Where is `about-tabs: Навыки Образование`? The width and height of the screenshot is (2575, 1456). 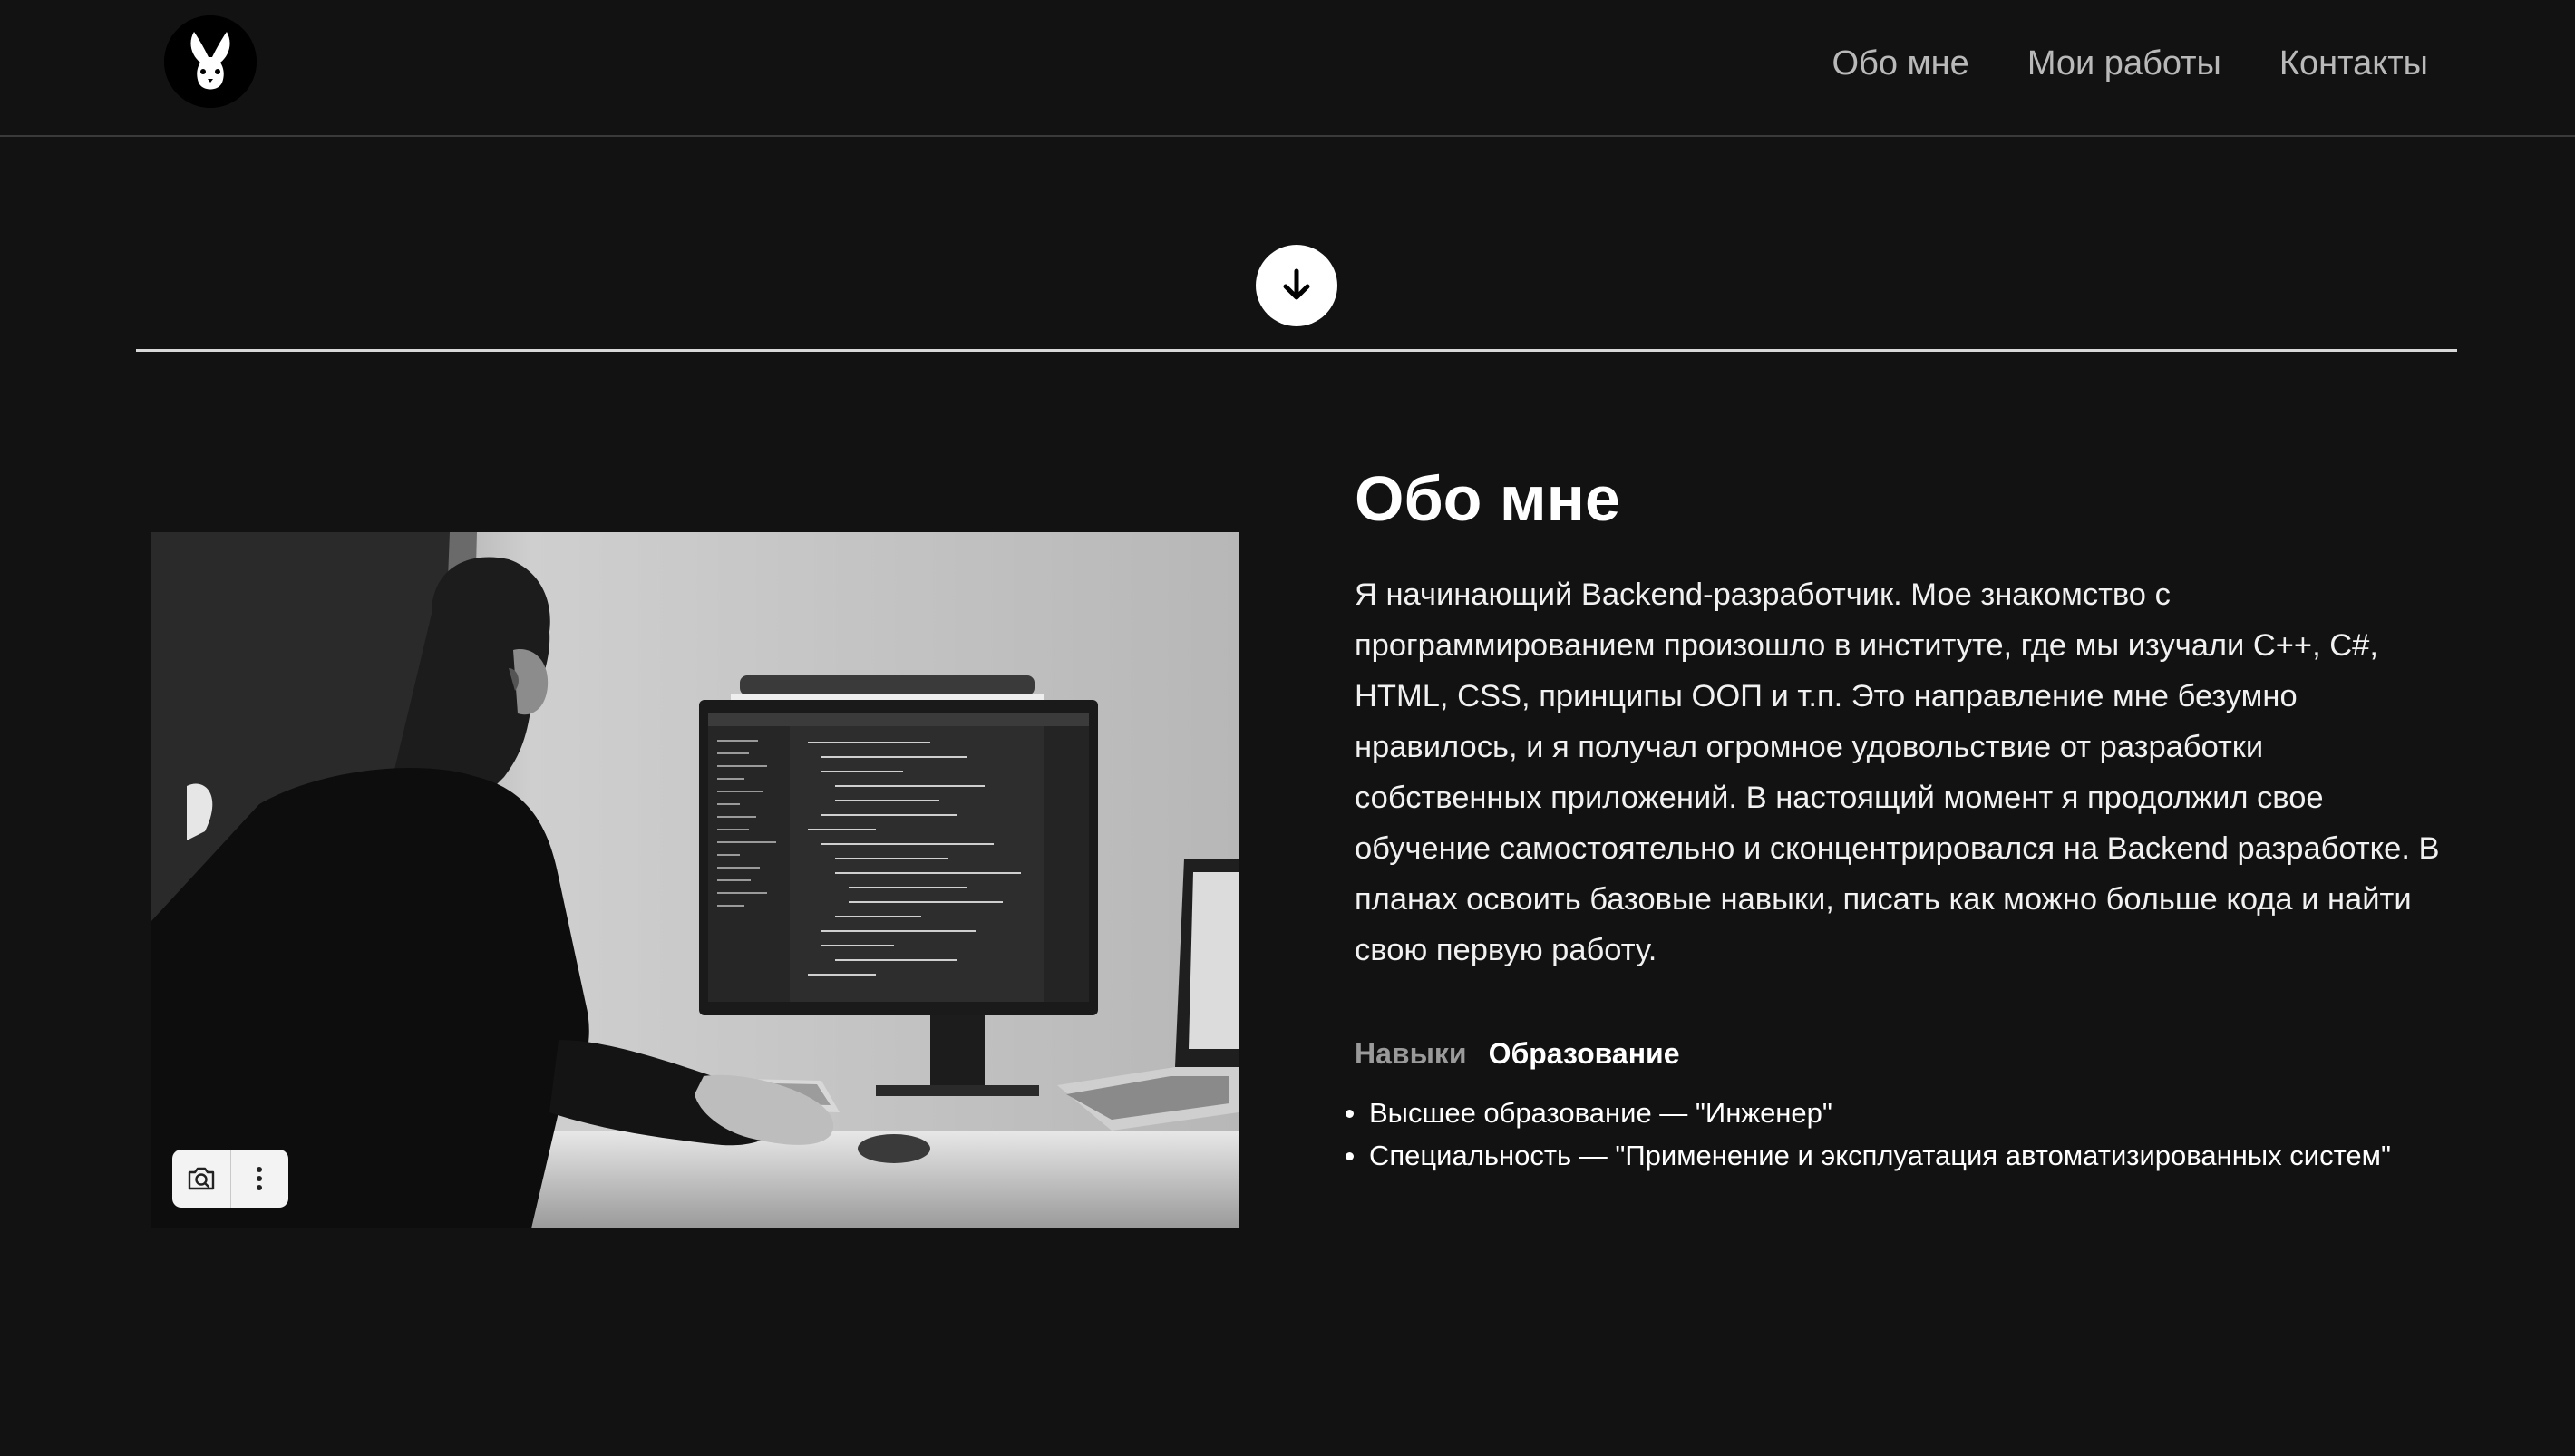 about-tabs: Навыки Образование is located at coordinates (1517, 1054).